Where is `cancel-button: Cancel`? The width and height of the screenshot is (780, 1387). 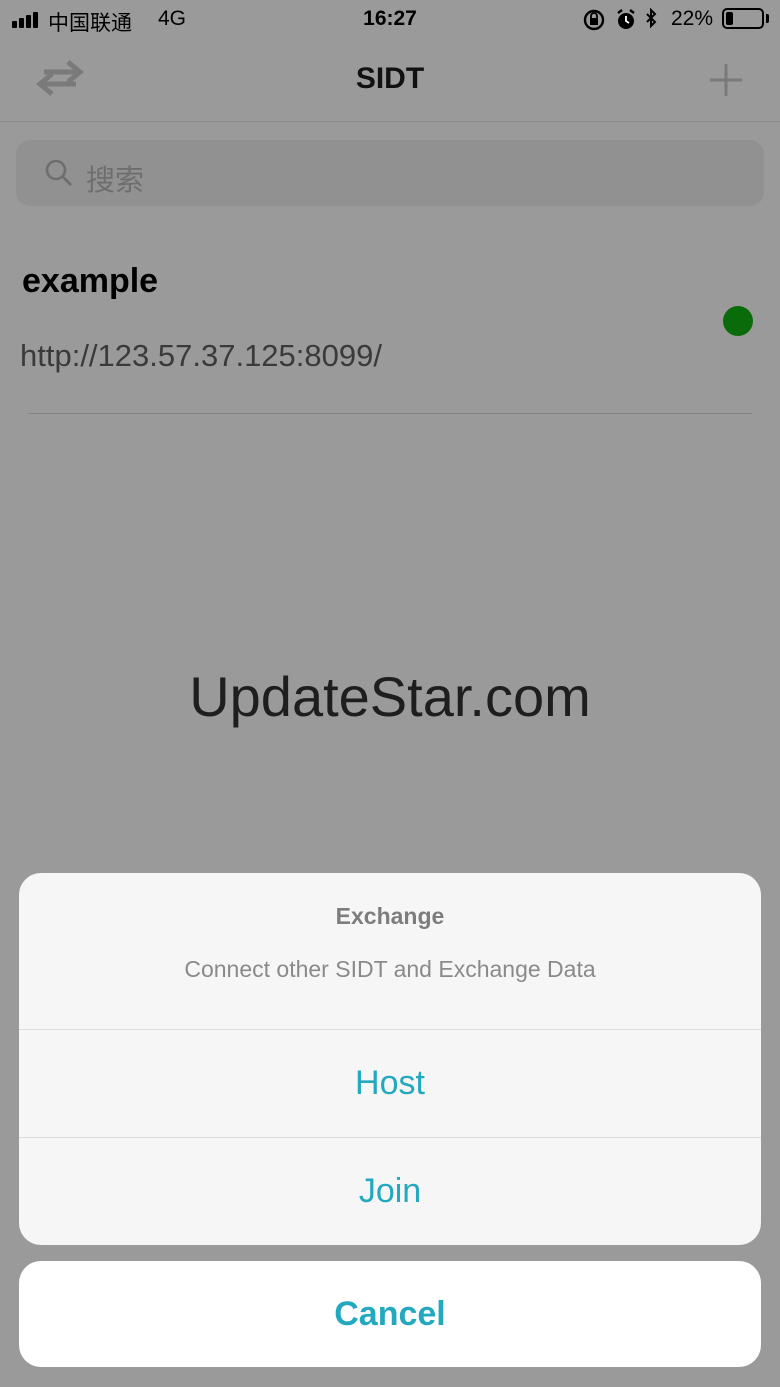 cancel-button: Cancel is located at coordinates (390, 1314).